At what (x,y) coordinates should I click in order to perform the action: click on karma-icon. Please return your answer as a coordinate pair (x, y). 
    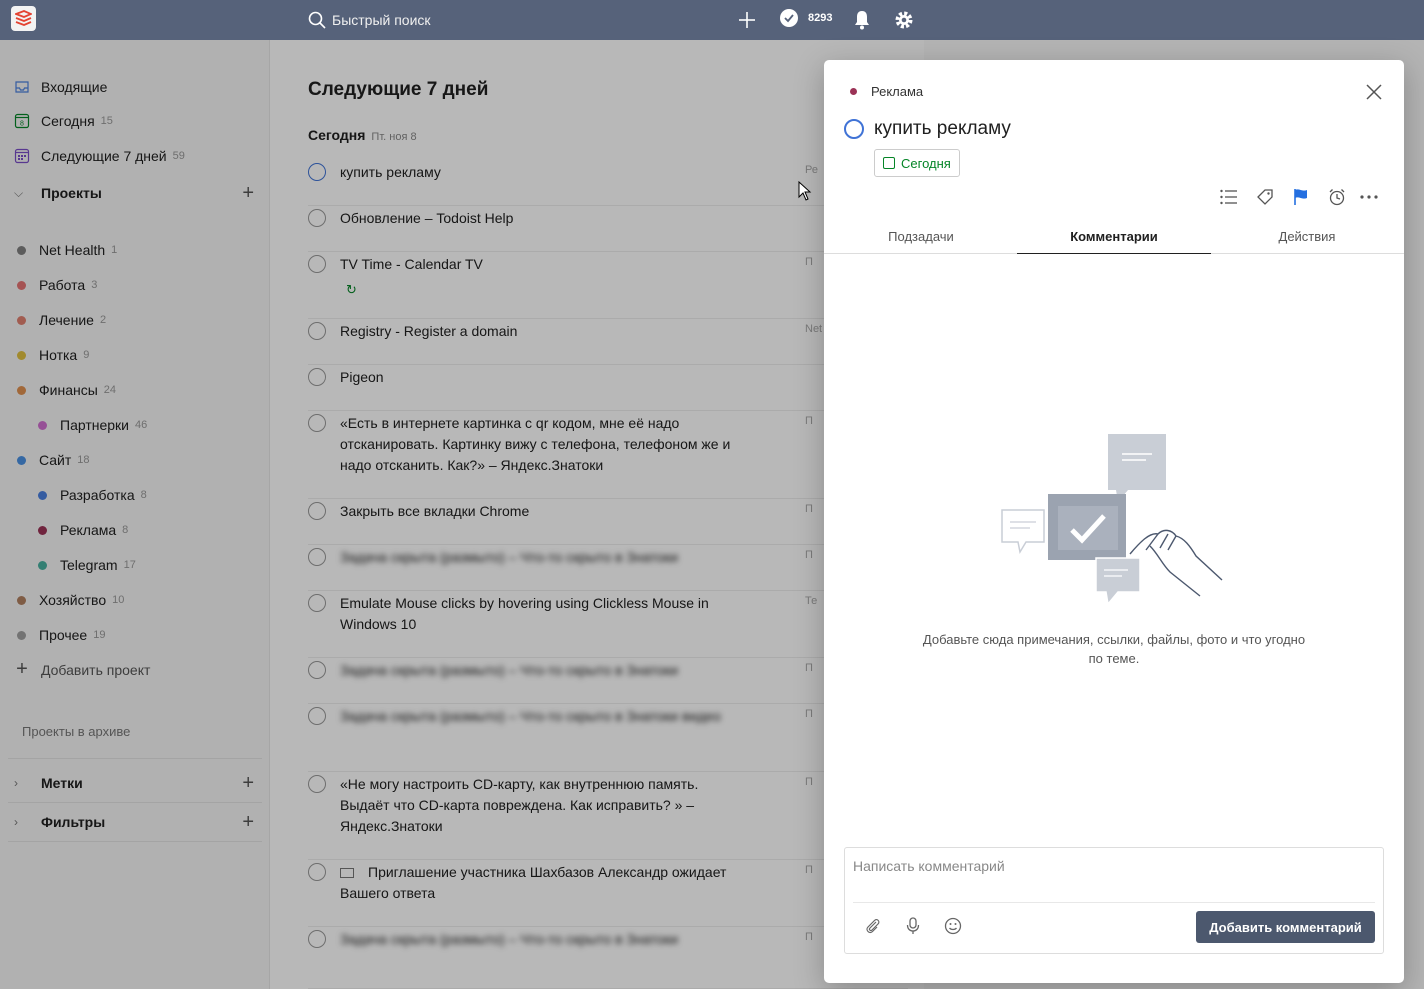
    Looking at the image, I should click on (789, 18).